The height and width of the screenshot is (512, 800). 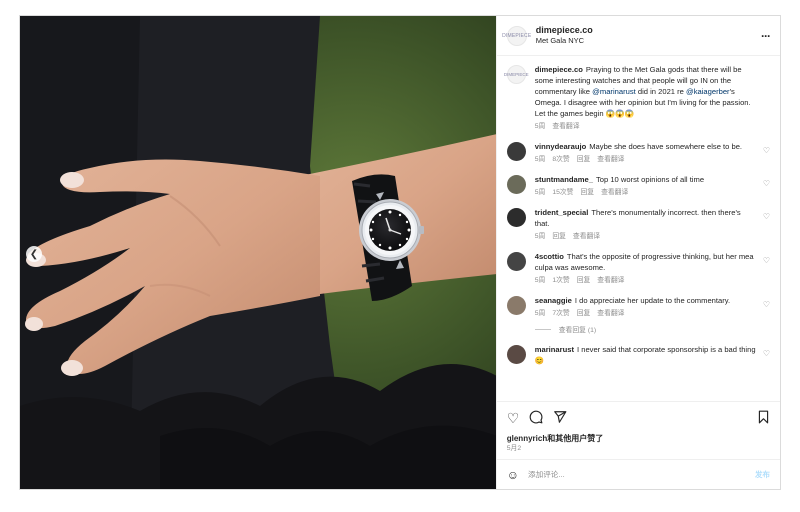 What do you see at coordinates (614, 91) in the screenshot?
I see `mention-link: @marinarust` at bounding box center [614, 91].